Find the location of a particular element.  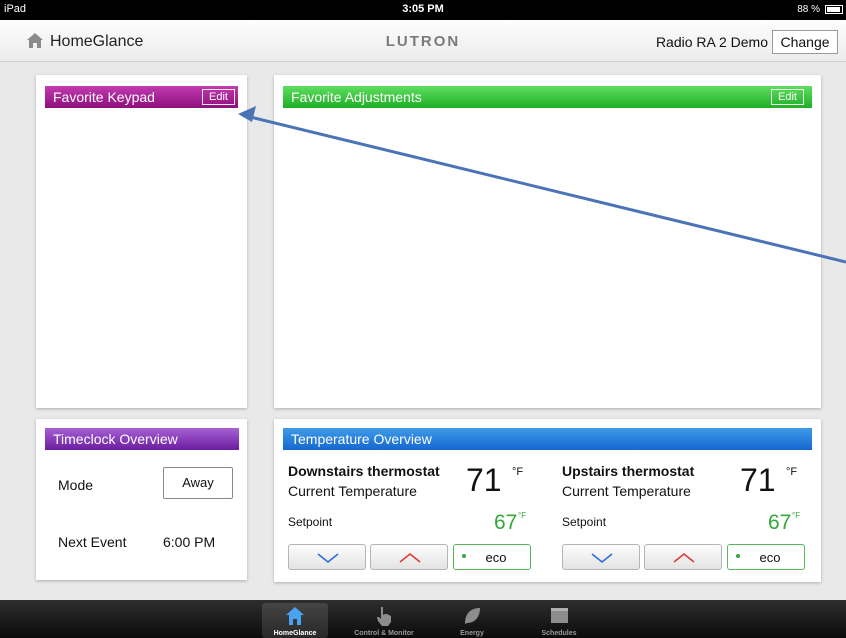

timeclock-overview-header: Timeclock Overview is located at coordinates (142, 439).